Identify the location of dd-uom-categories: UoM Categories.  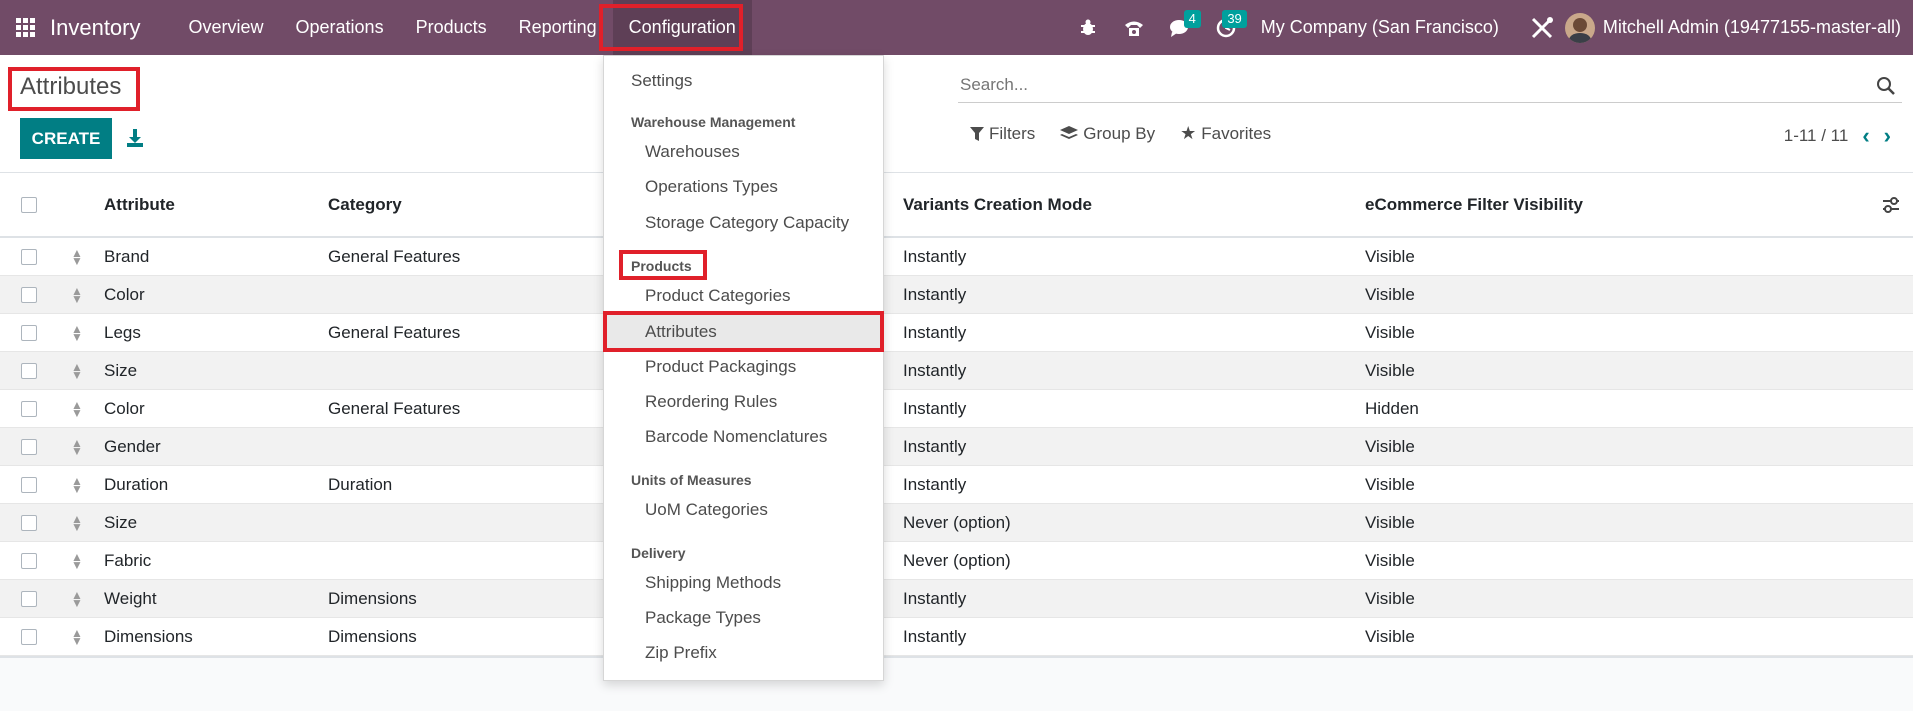
(743, 510).